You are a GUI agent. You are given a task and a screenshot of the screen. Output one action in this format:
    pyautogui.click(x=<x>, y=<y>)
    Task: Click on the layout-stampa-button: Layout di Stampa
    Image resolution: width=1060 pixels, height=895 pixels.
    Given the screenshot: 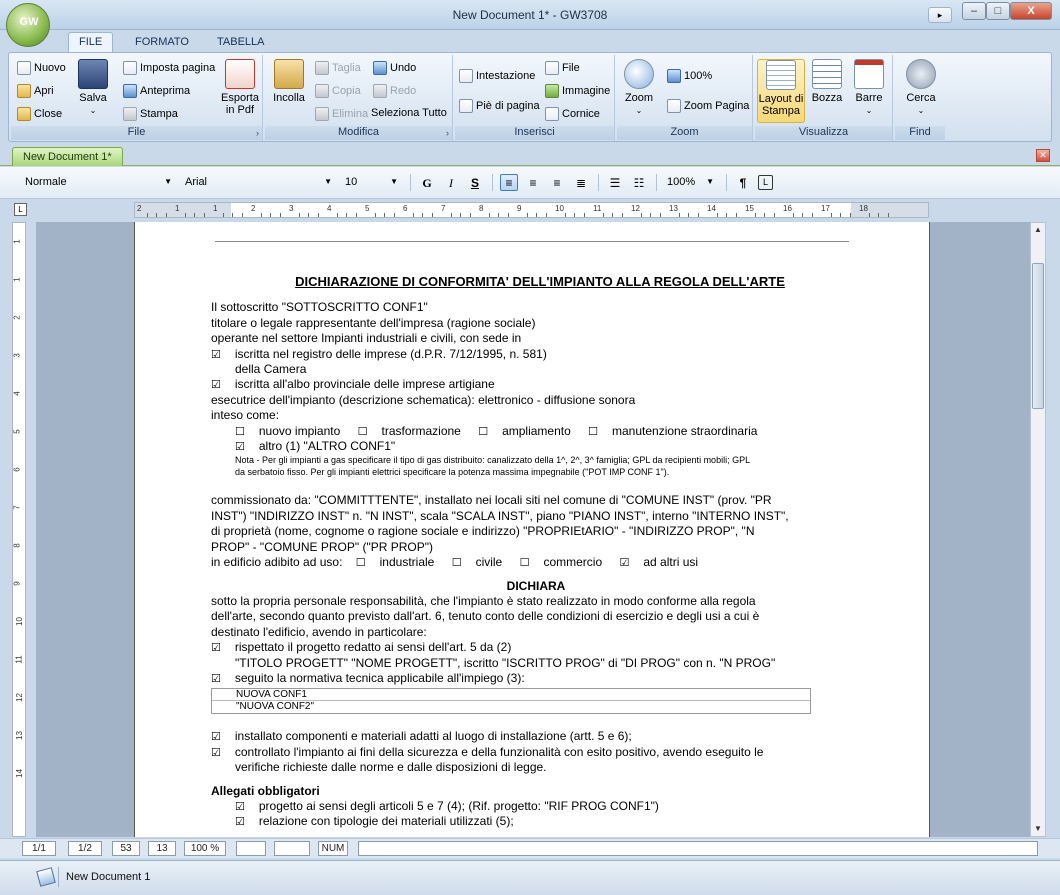 What is the action you would take?
    pyautogui.click(x=781, y=91)
    